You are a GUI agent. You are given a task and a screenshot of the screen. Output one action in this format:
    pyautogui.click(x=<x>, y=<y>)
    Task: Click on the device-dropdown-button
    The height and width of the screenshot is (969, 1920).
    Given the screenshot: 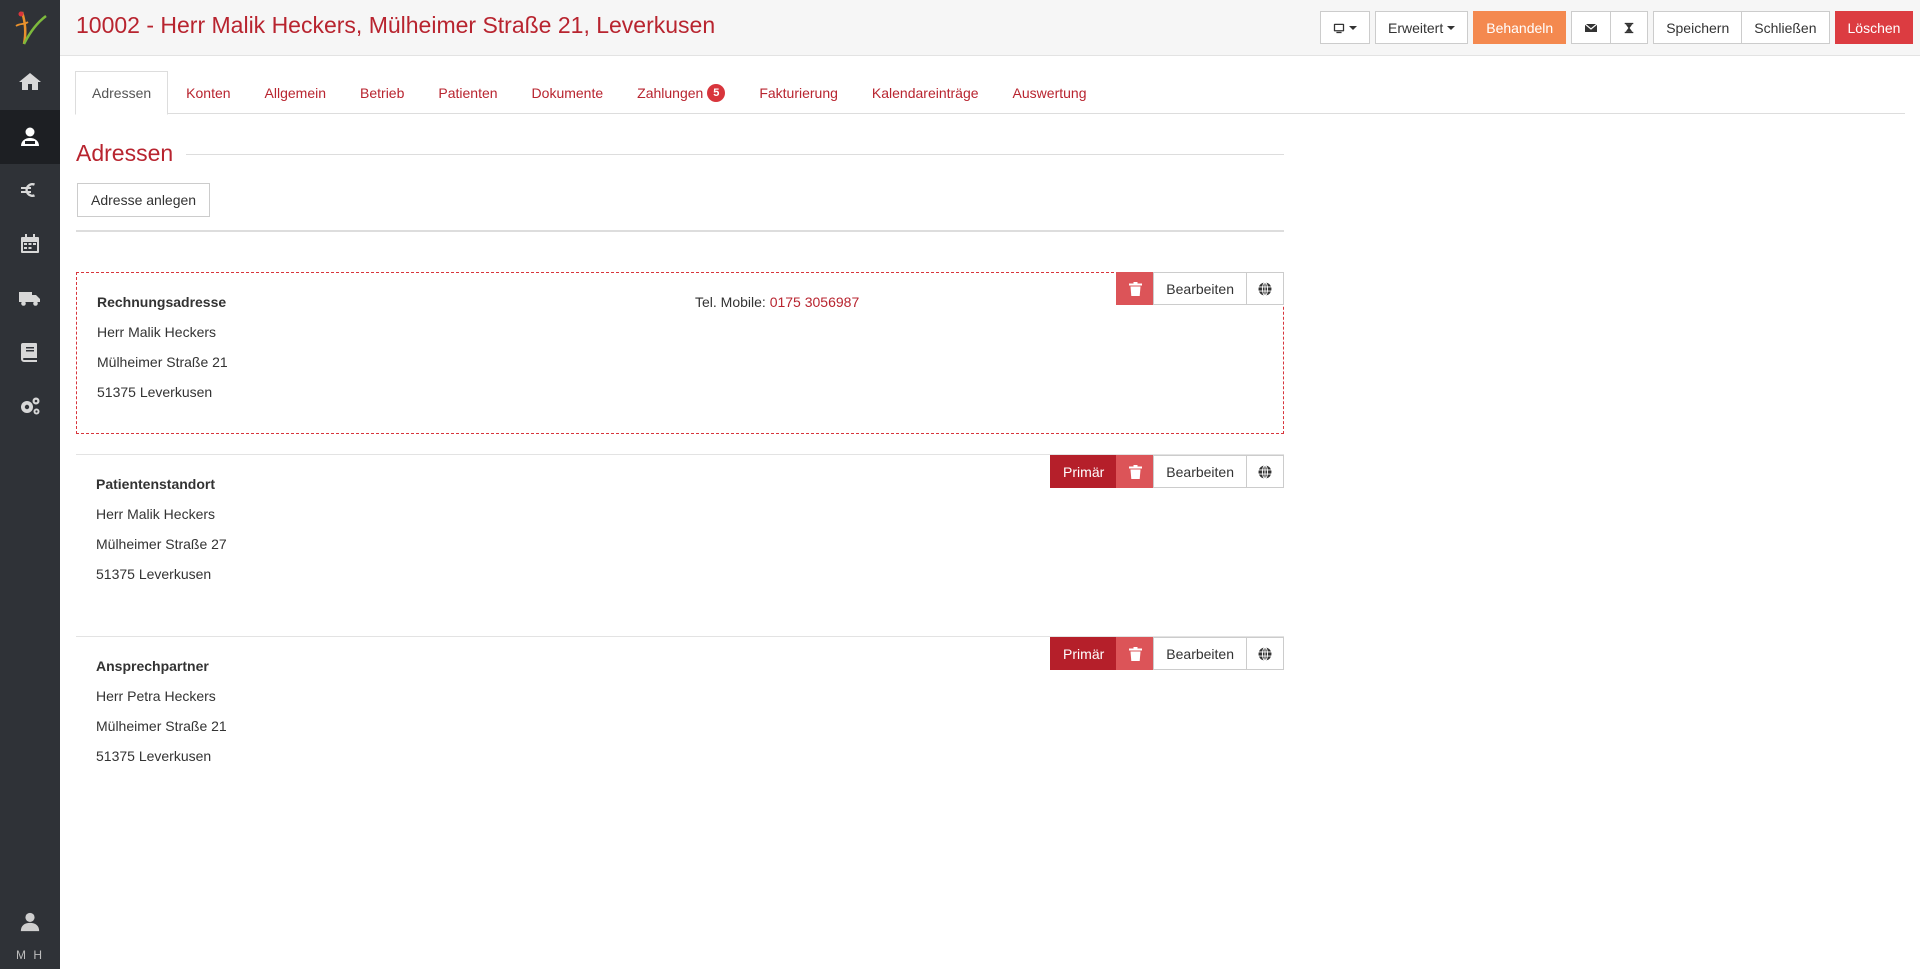 What is the action you would take?
    pyautogui.click(x=1345, y=27)
    